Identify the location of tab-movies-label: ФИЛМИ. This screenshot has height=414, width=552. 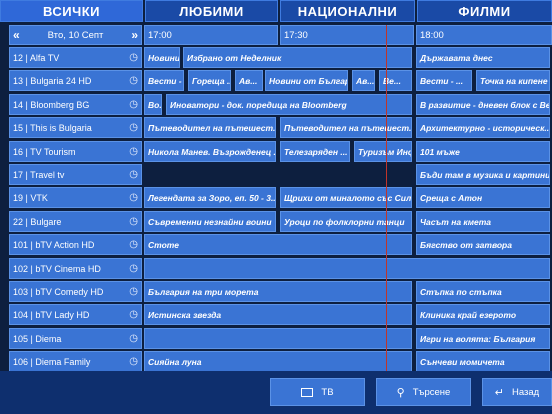
(484, 11).